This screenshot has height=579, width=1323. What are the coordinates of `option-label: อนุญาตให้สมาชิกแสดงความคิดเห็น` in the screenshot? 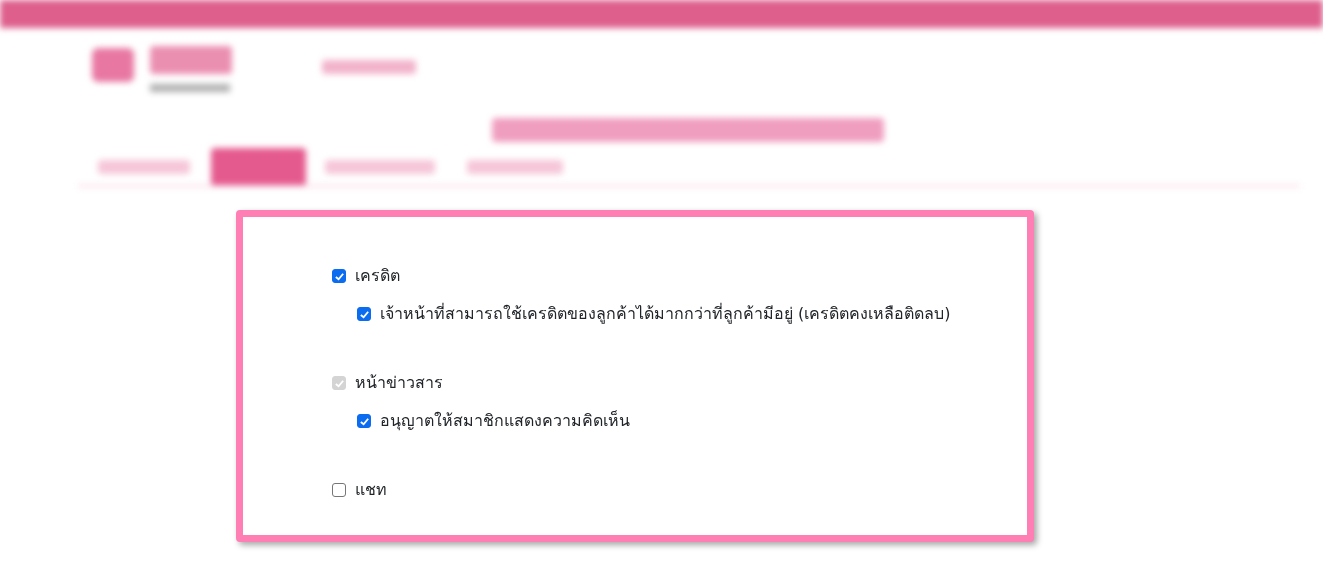 It's located at (505, 421).